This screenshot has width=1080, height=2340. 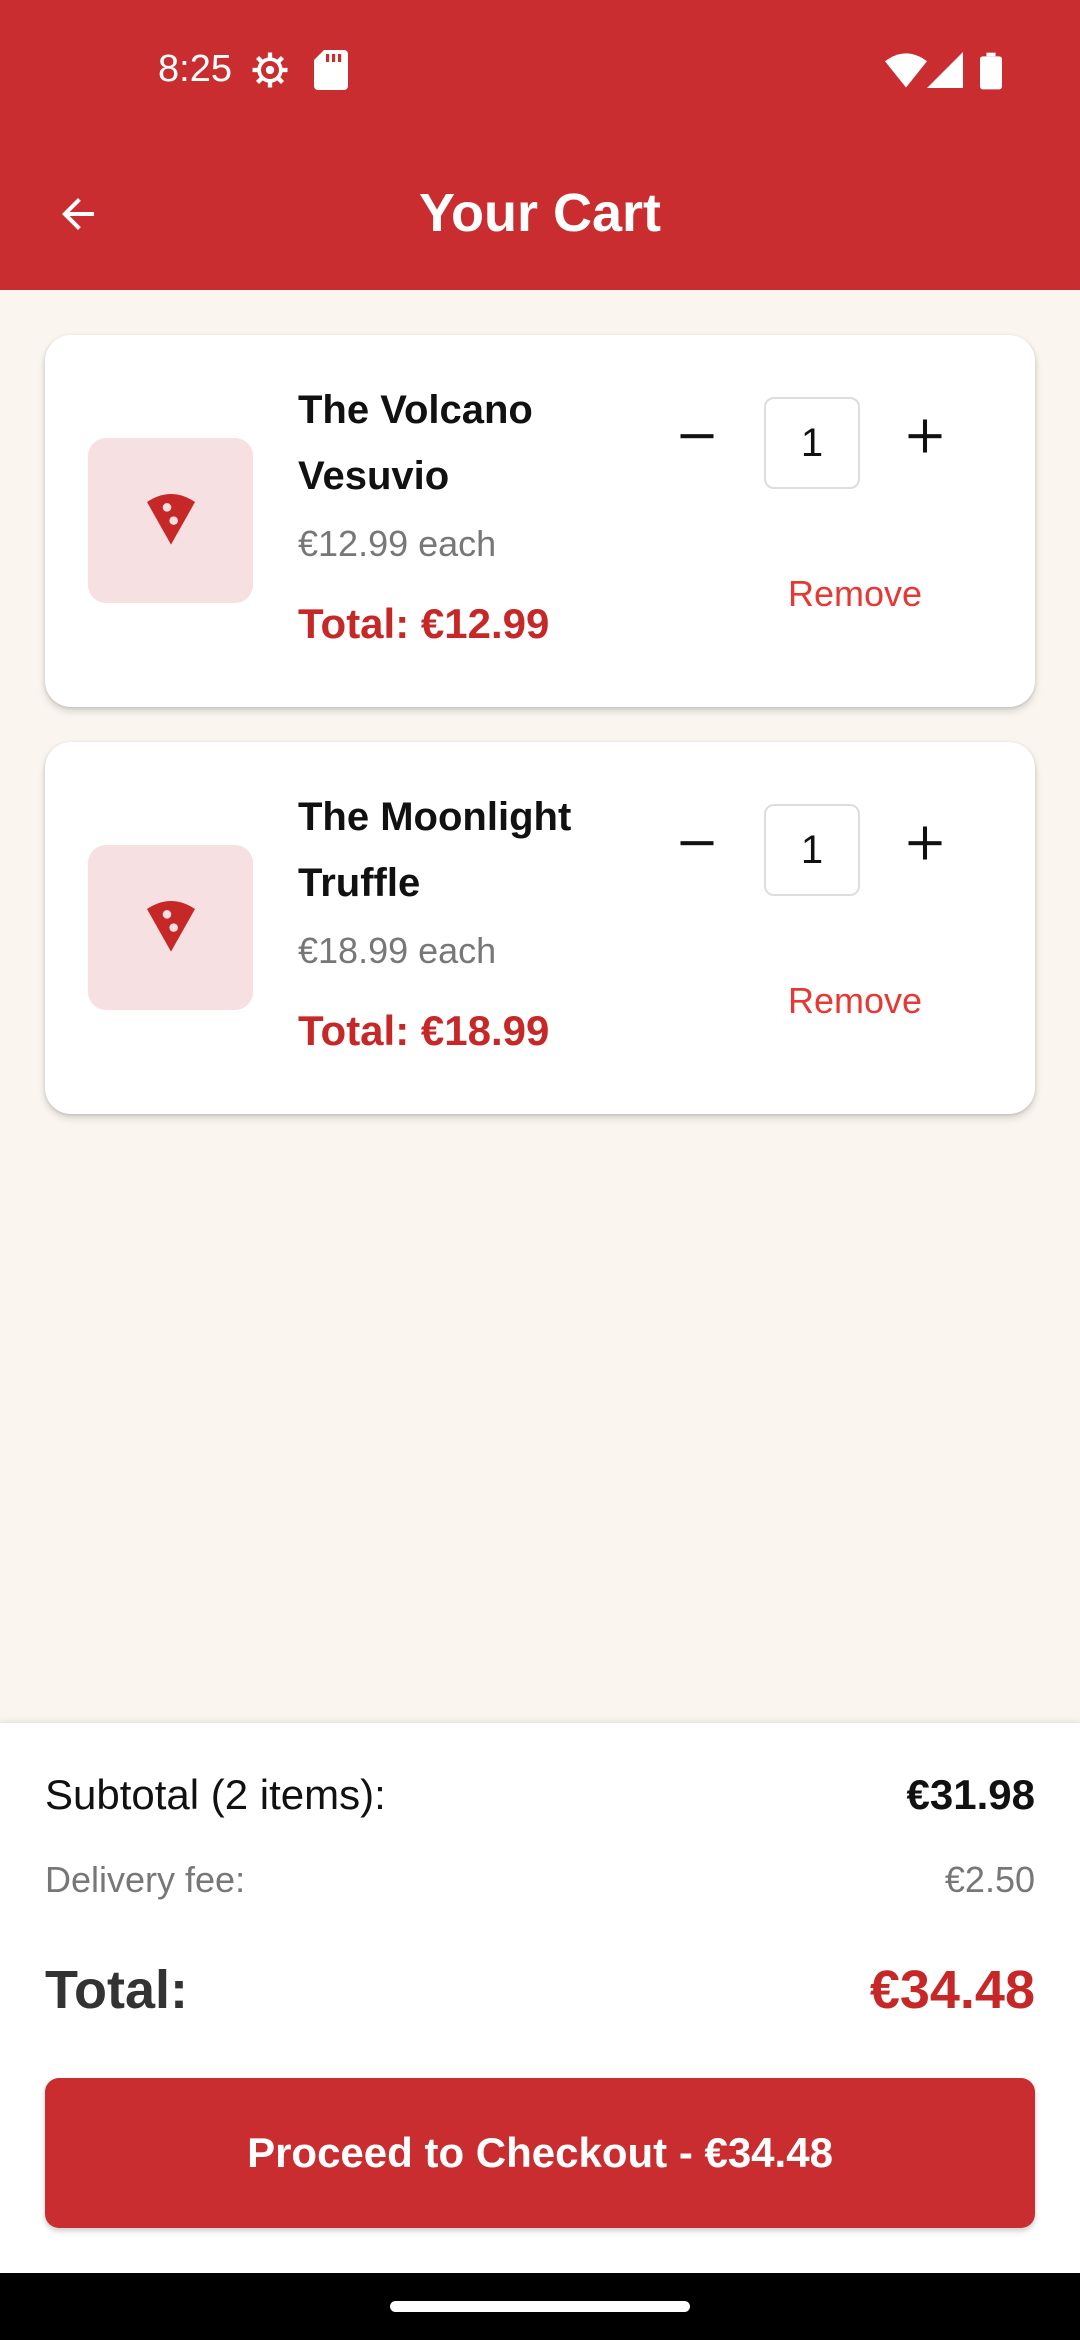 I want to click on subtotal-value: €31.98, so click(x=970, y=1794).